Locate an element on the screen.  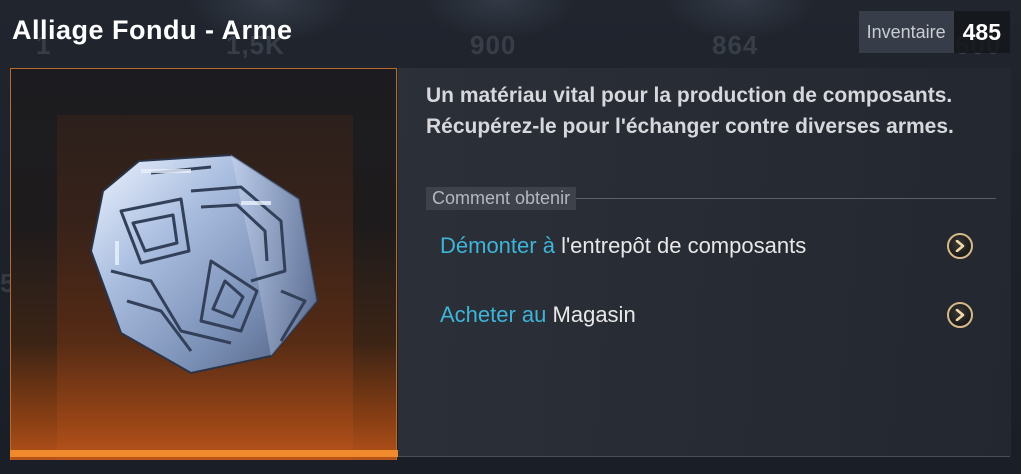
source-action: Démonter à is located at coordinates (497, 245).